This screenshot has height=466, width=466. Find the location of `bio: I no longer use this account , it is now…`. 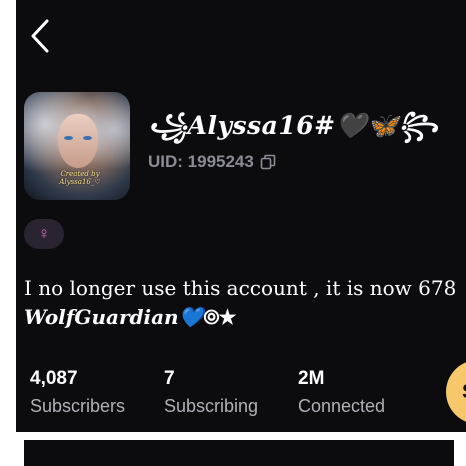

bio: I no longer use this account , it is now… is located at coordinates (245, 303).